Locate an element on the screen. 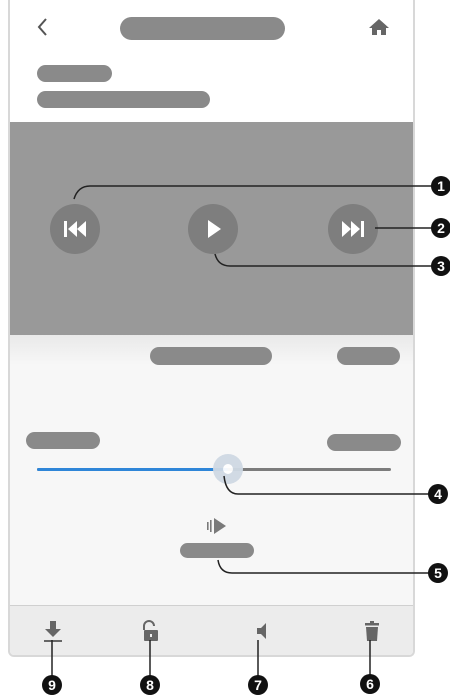  info-subtitle-placeholder is located at coordinates (123, 99).